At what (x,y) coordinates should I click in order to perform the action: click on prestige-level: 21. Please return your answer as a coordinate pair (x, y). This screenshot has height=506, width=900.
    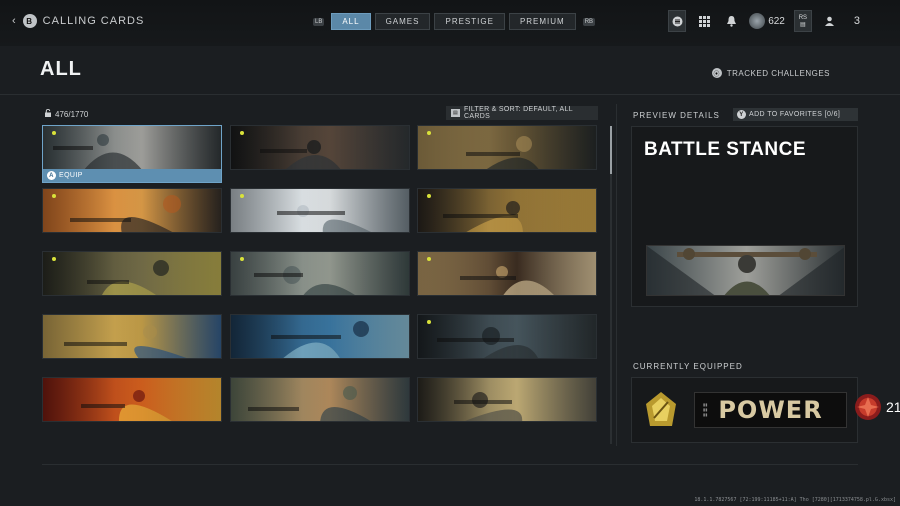
    Looking at the image, I should click on (893, 407).